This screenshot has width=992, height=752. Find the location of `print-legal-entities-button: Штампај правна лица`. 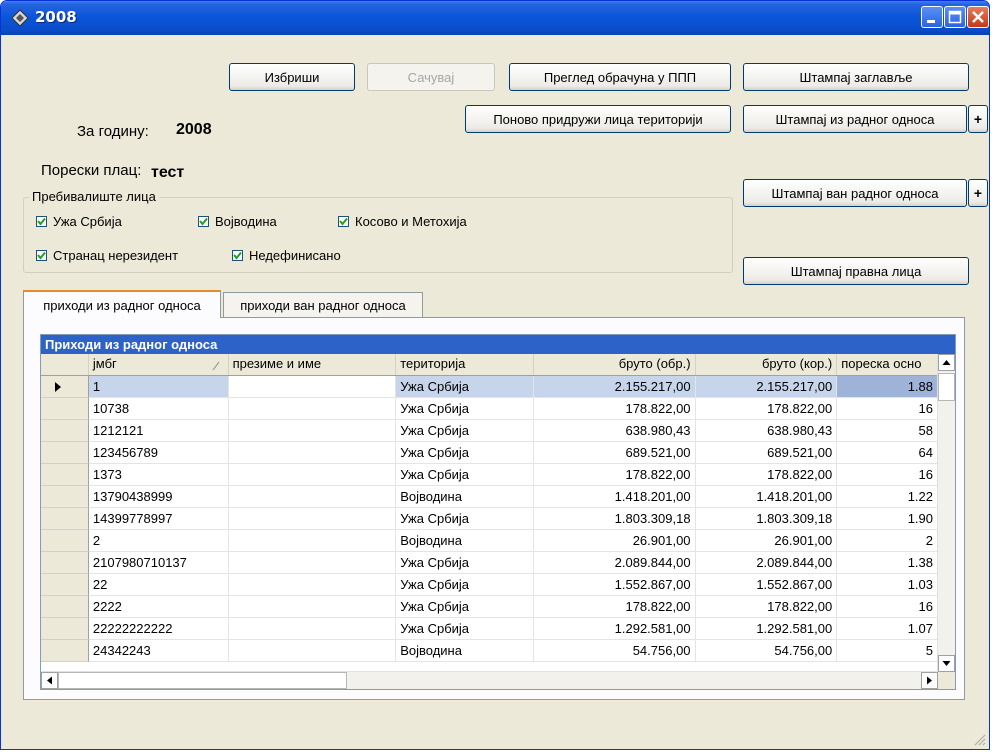

print-legal-entities-button: Штампај правна лица is located at coordinates (856, 271).